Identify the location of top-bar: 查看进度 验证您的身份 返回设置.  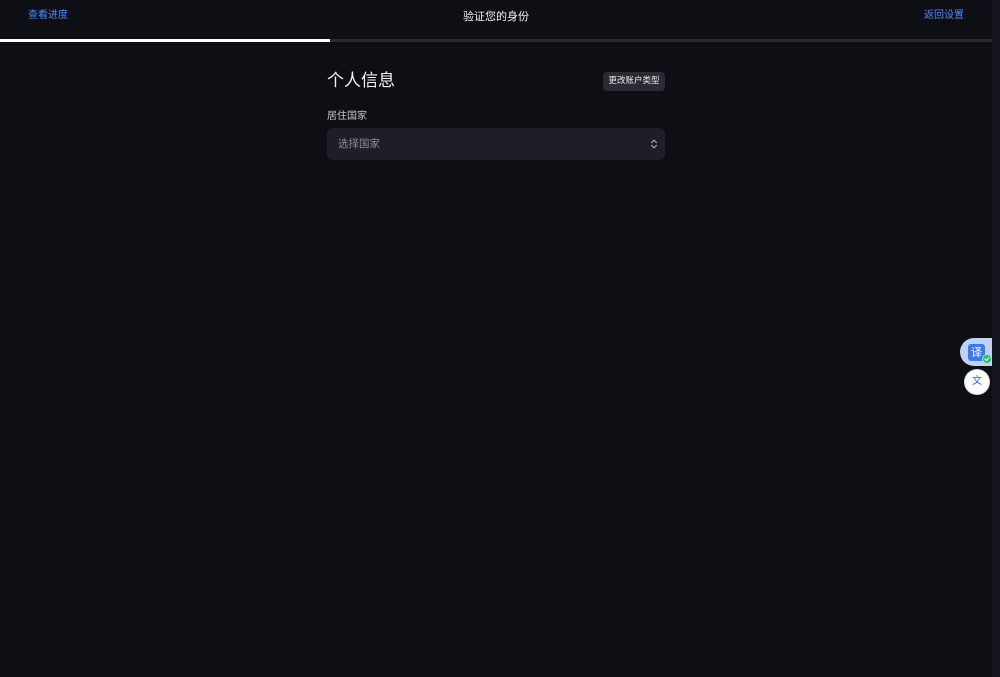
(496, 19).